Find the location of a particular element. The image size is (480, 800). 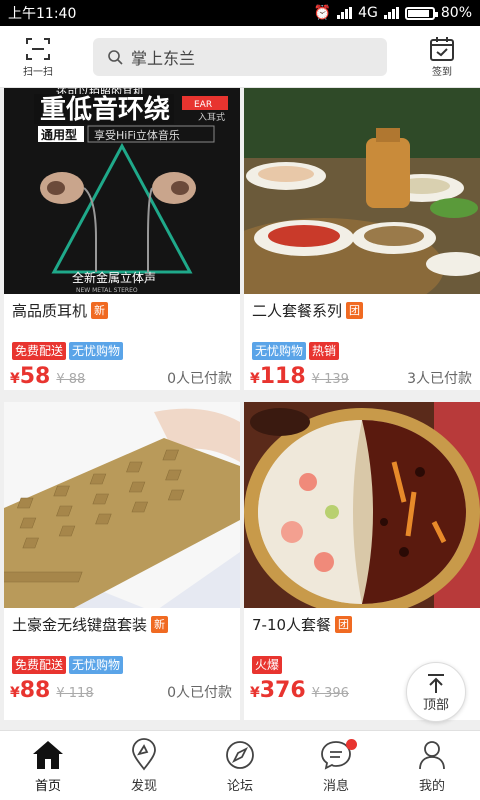

paid-count: 3人已付款 is located at coordinates (439, 379).